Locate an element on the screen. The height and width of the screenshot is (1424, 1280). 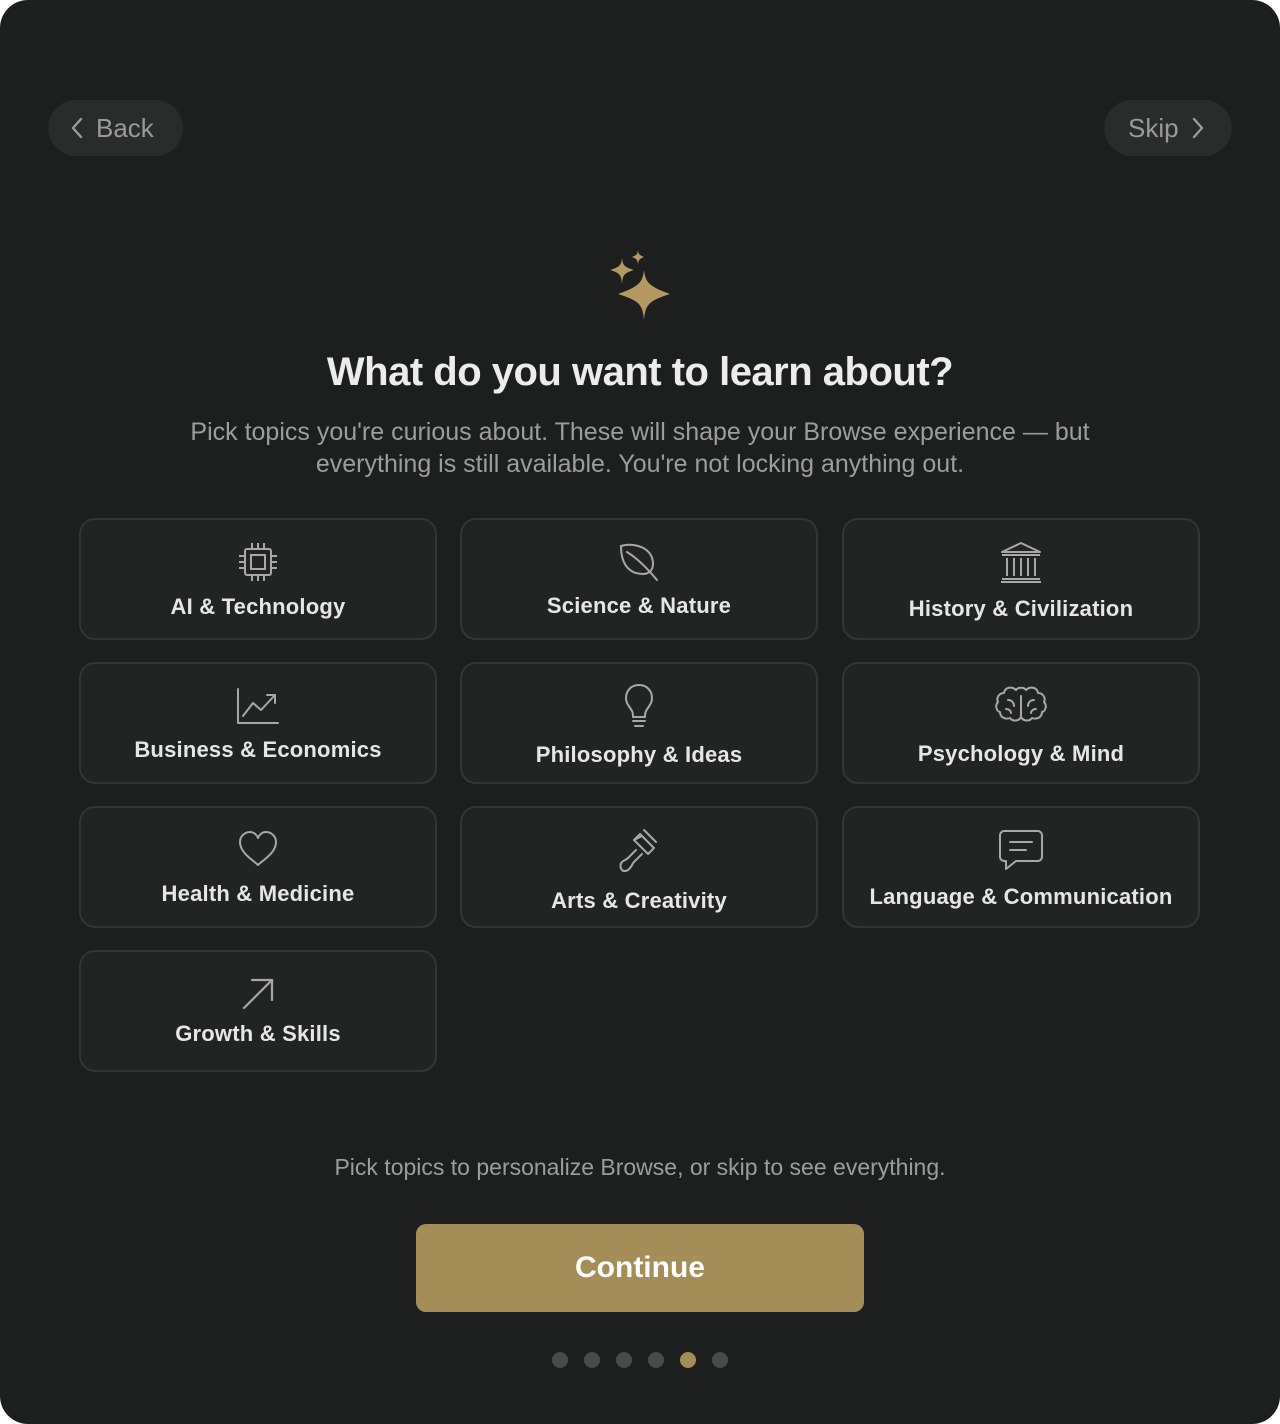
back-button: Back is located at coordinates (115, 128).